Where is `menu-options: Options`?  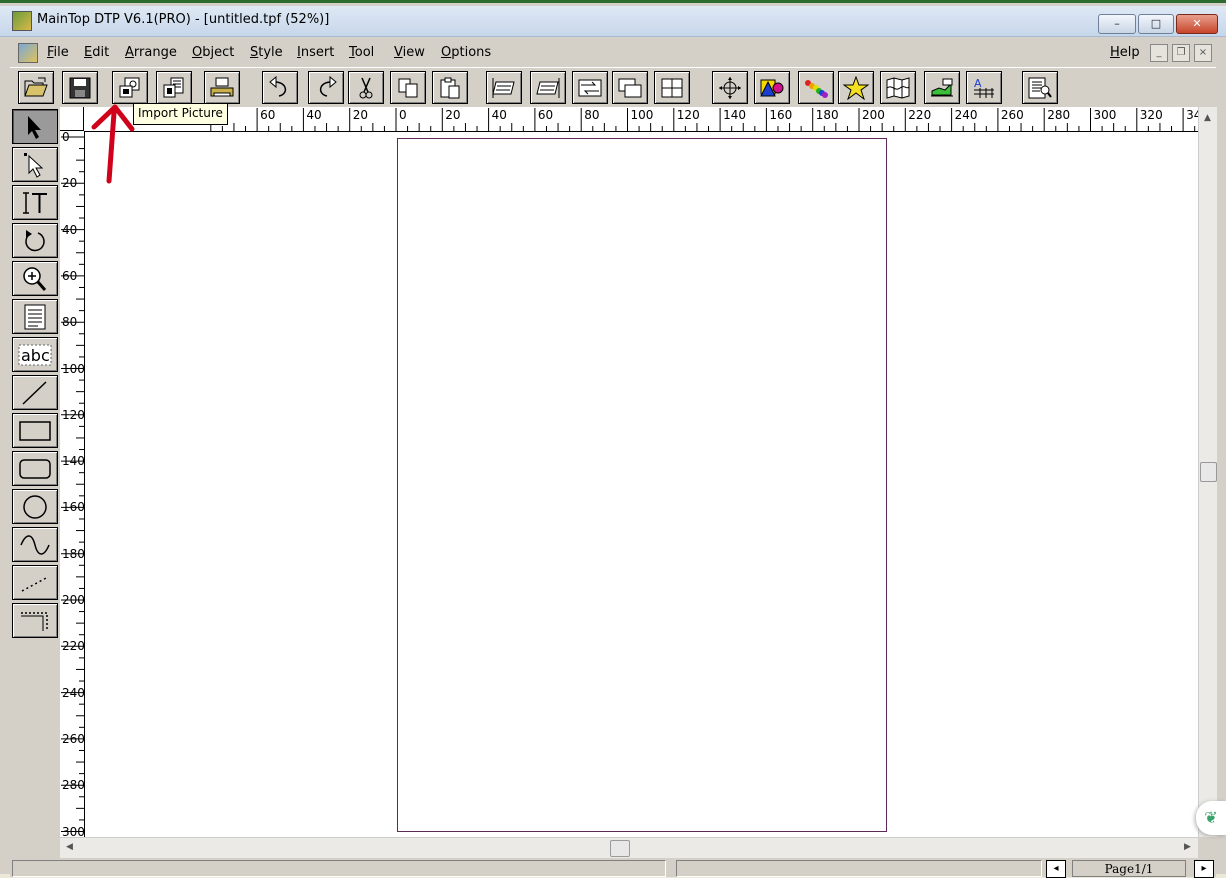
menu-options: Options is located at coordinates (466, 52).